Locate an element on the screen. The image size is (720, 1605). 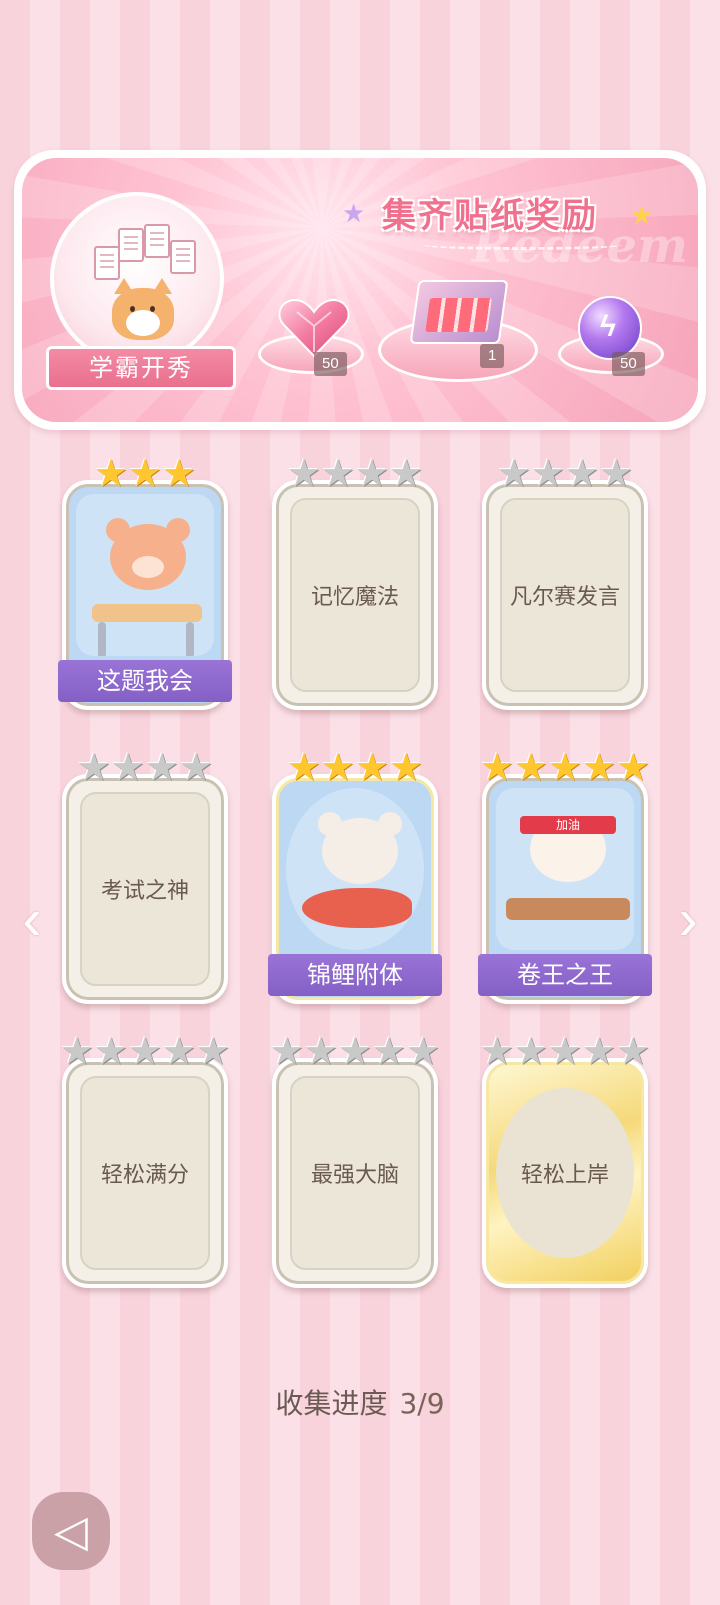
sticker-card: ★ ★ ★ ★ 记忆魔法 is located at coordinates (355, 582).